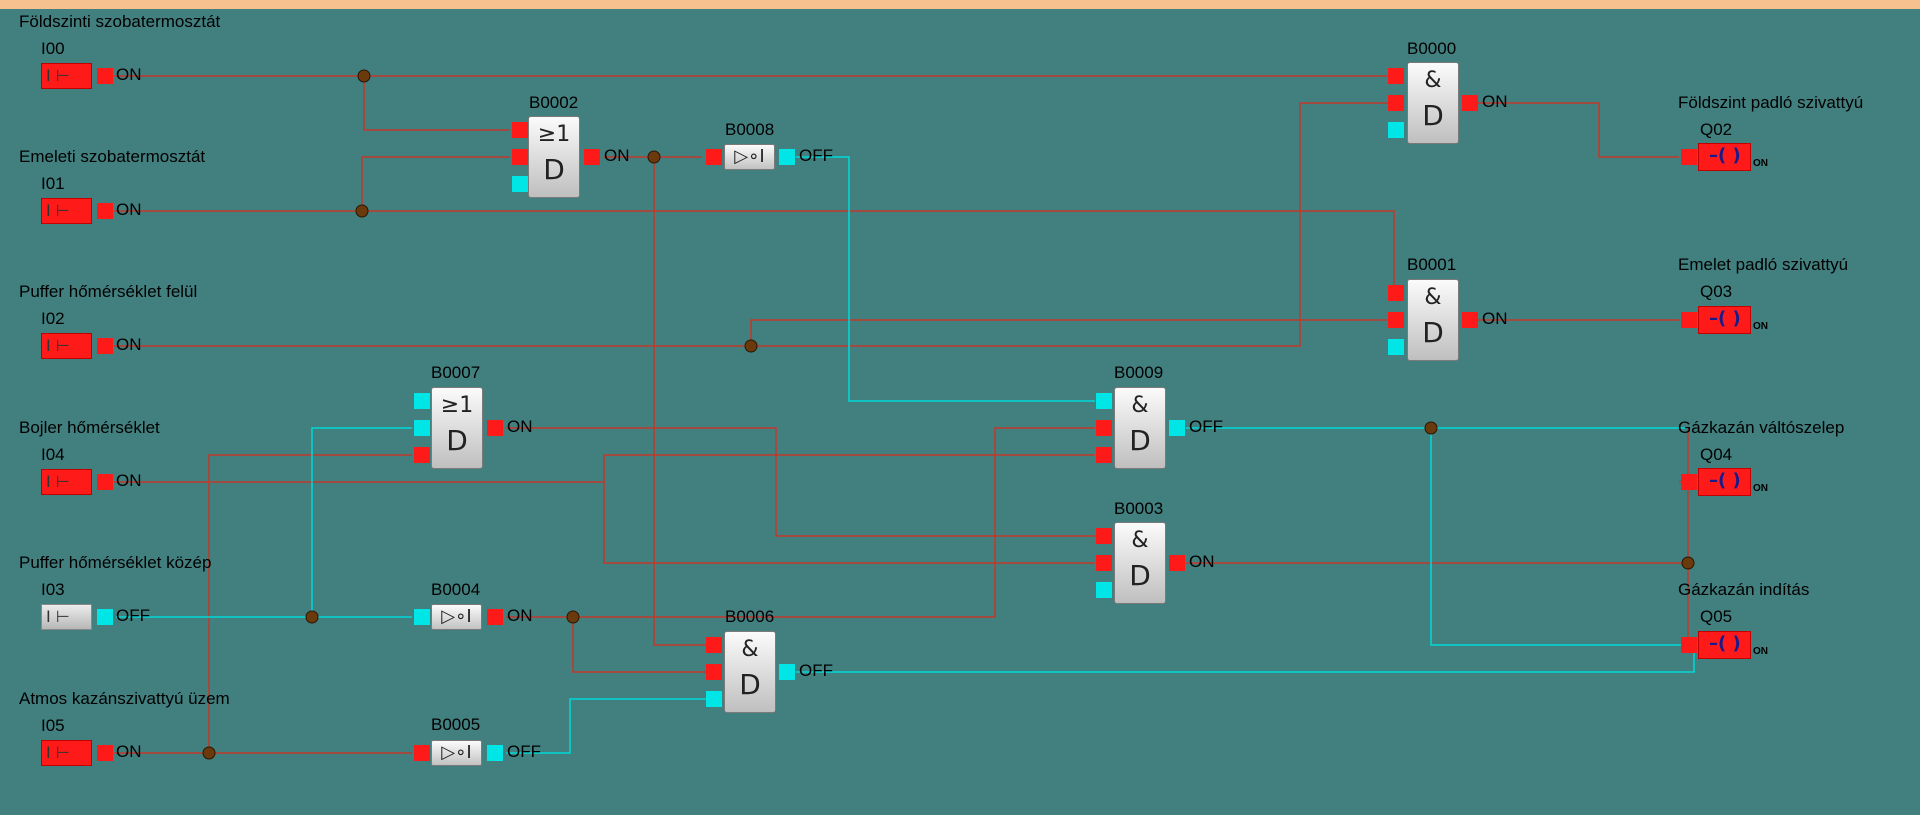  Describe the element at coordinates (1432, 264) in the screenshot. I see `block-id: B0001` at that location.